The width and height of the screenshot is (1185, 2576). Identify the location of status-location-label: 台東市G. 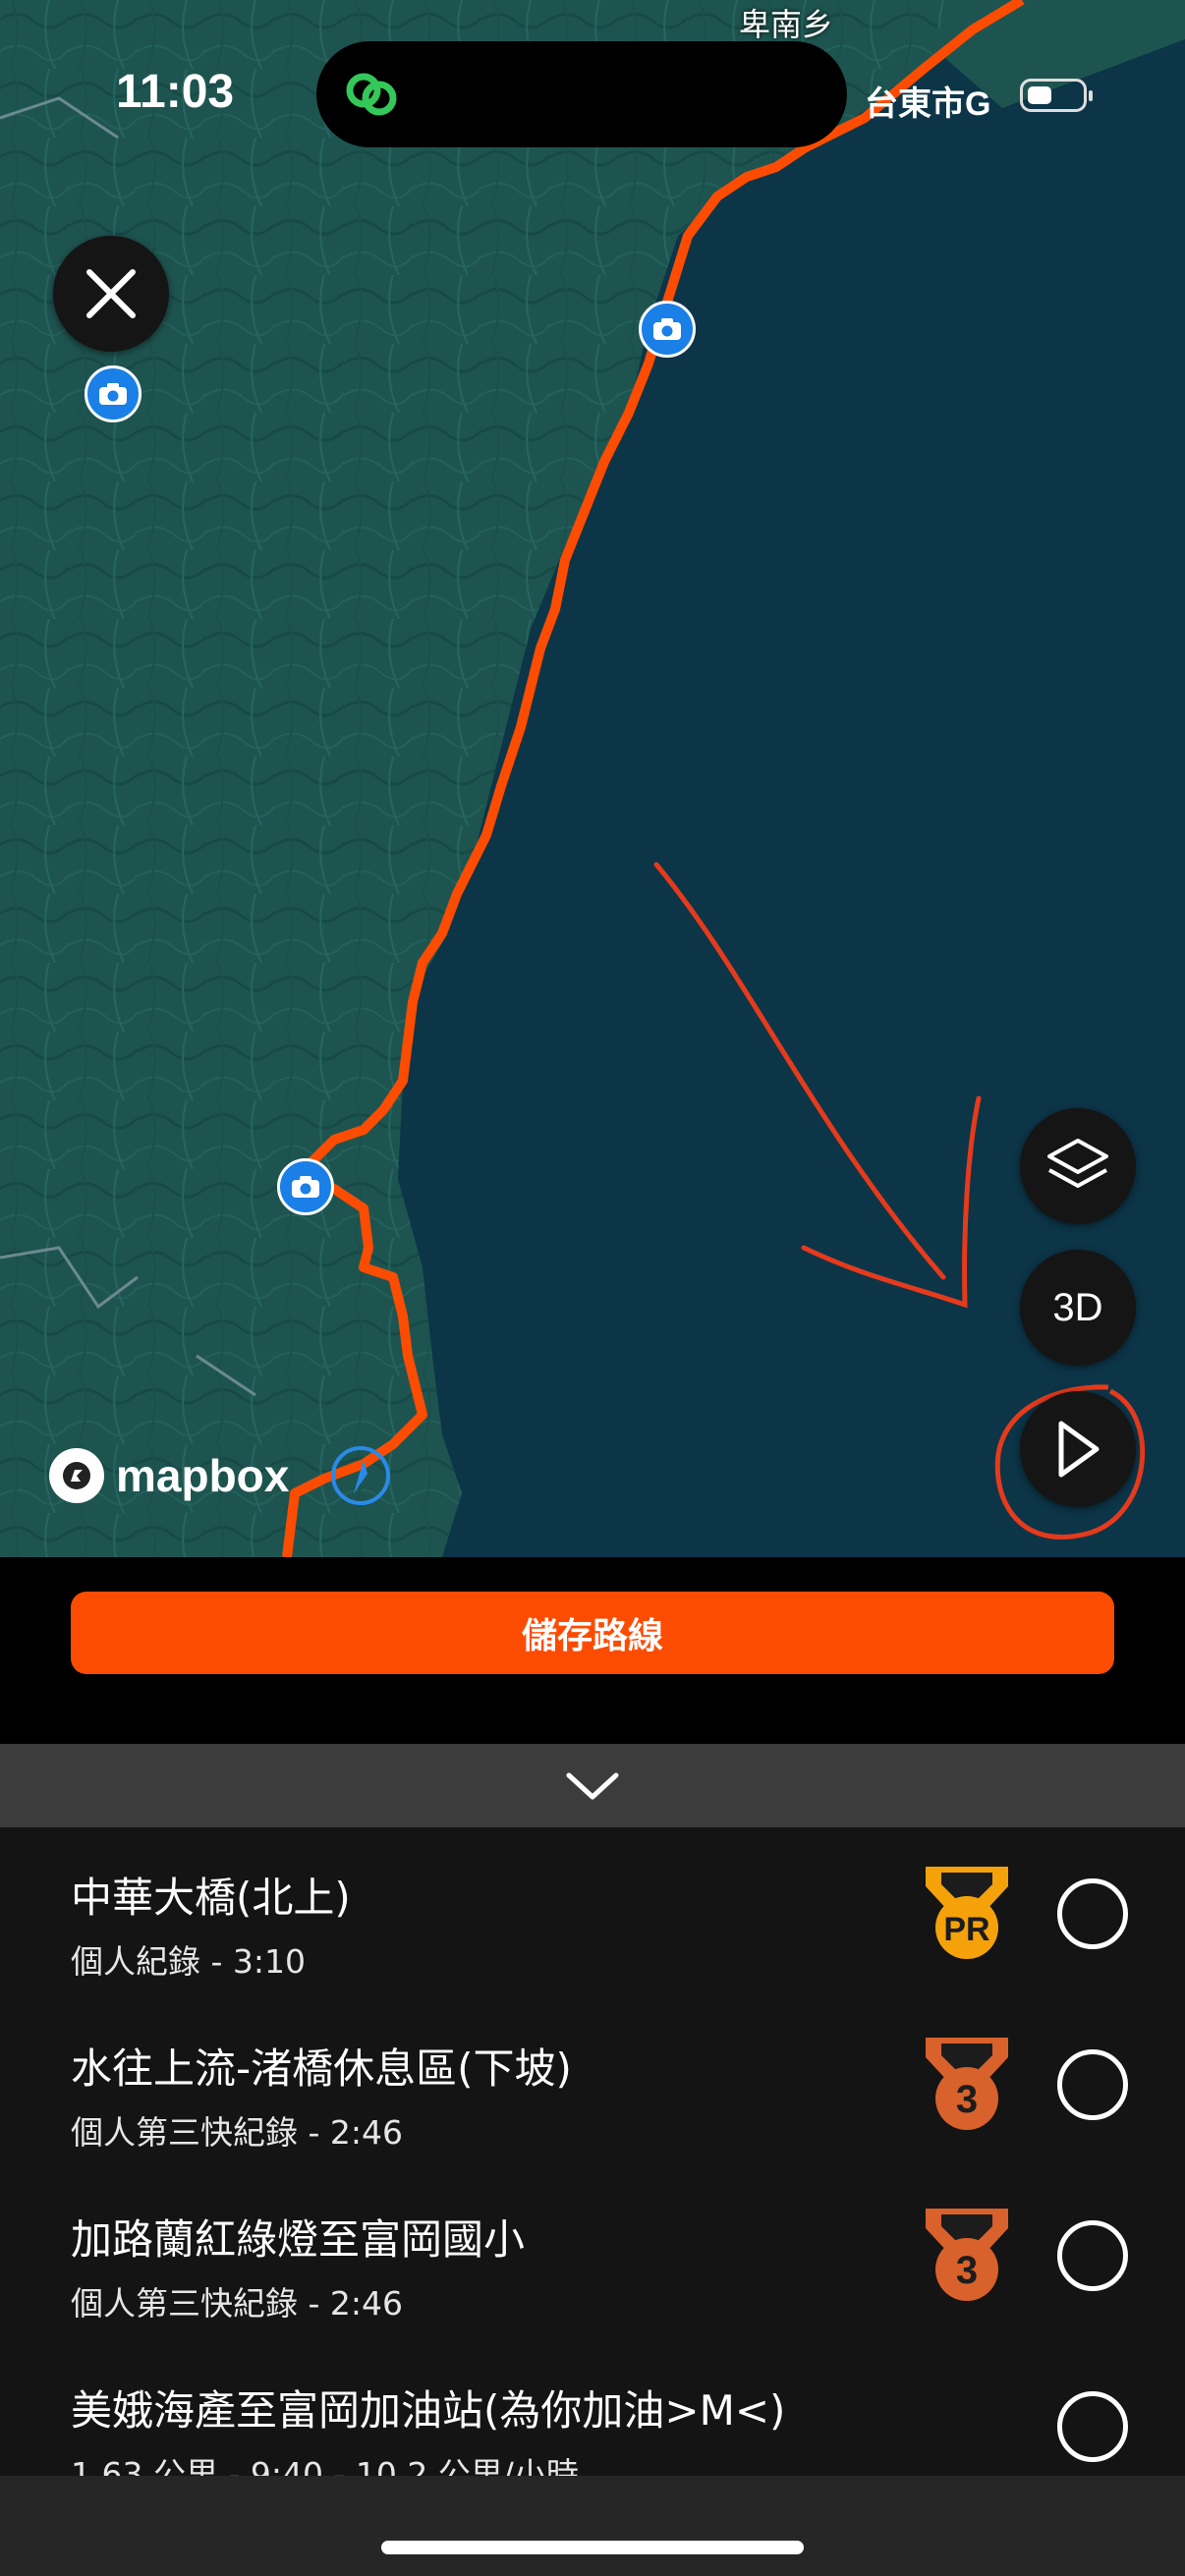
(928, 104).